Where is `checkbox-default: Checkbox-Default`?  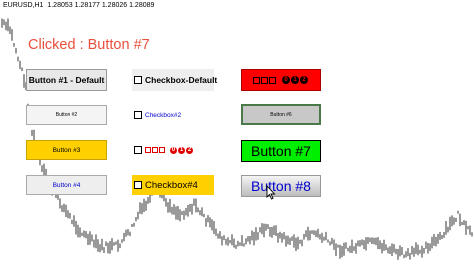
checkbox-default: Checkbox-Default is located at coordinates (175, 80).